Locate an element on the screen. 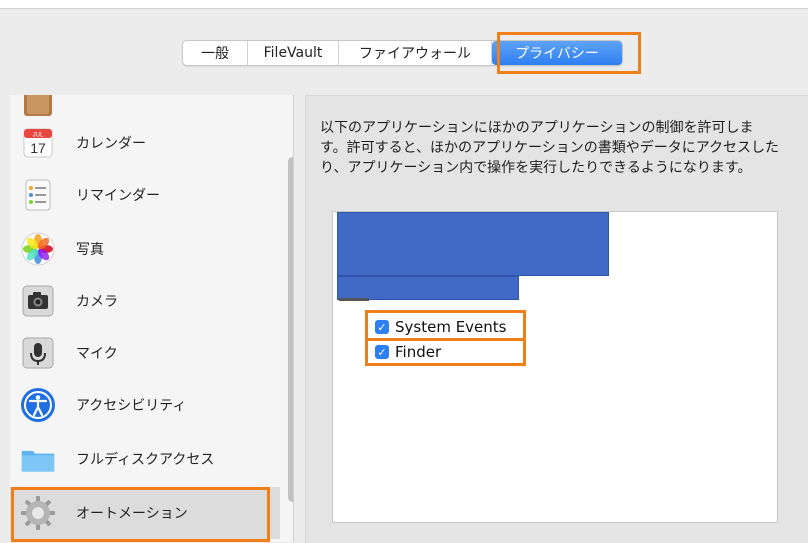  sidebar-item-label: リマインダー is located at coordinates (118, 196).